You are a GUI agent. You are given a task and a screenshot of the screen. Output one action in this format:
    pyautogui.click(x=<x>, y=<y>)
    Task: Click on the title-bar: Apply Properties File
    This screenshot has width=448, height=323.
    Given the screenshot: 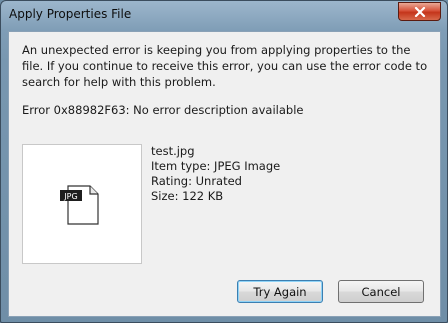 What is the action you would take?
    pyautogui.click(x=224, y=16)
    